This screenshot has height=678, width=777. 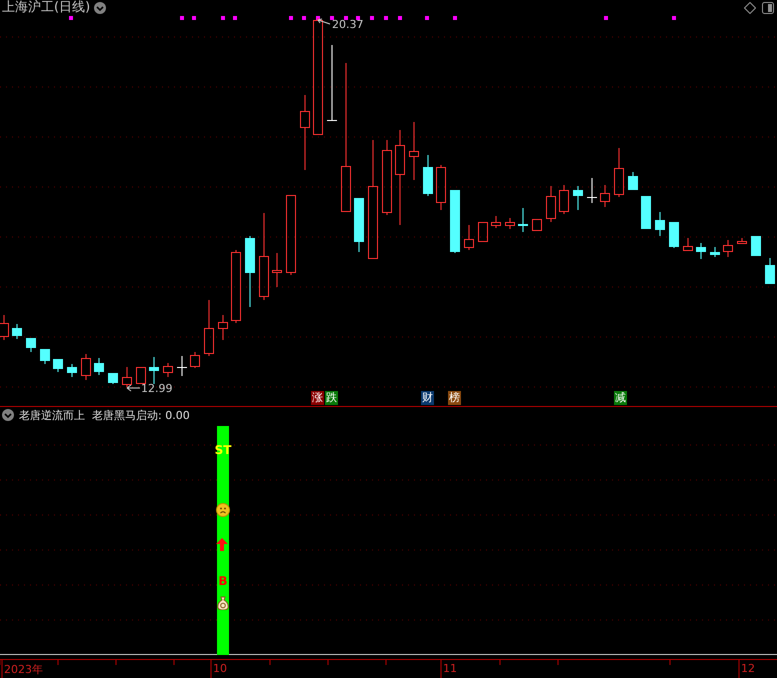 I want to click on up-arrow-icon, so click(x=222, y=544).